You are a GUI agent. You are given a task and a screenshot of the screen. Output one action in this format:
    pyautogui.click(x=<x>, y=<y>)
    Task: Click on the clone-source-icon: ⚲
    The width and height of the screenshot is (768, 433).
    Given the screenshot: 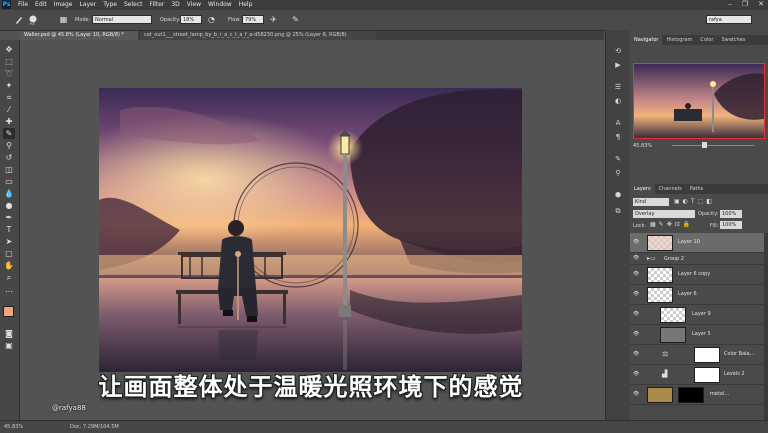 What is the action you would take?
    pyautogui.click(x=618, y=173)
    